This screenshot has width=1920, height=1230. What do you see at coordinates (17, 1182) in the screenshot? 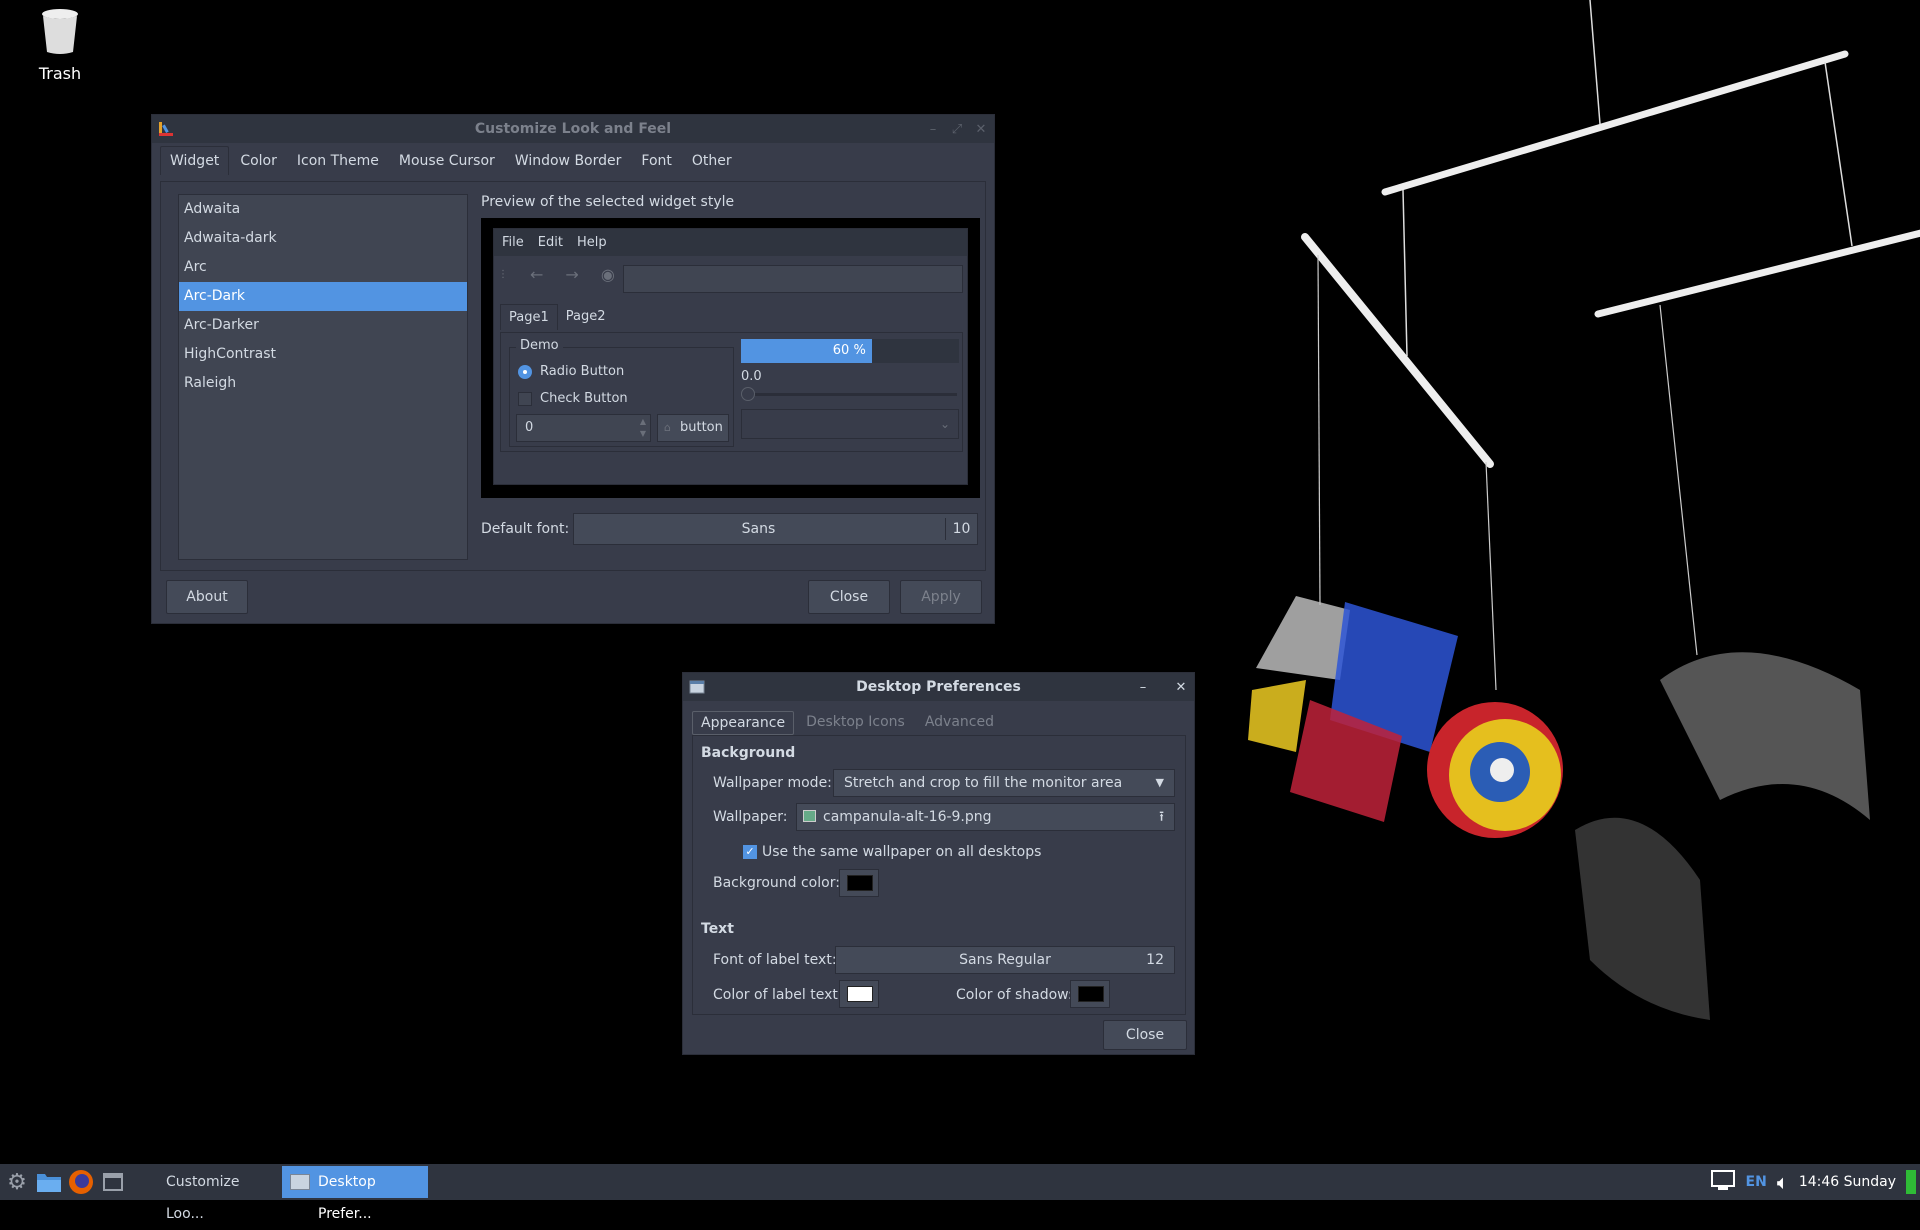
I see `gear-icon: ⚙` at bounding box center [17, 1182].